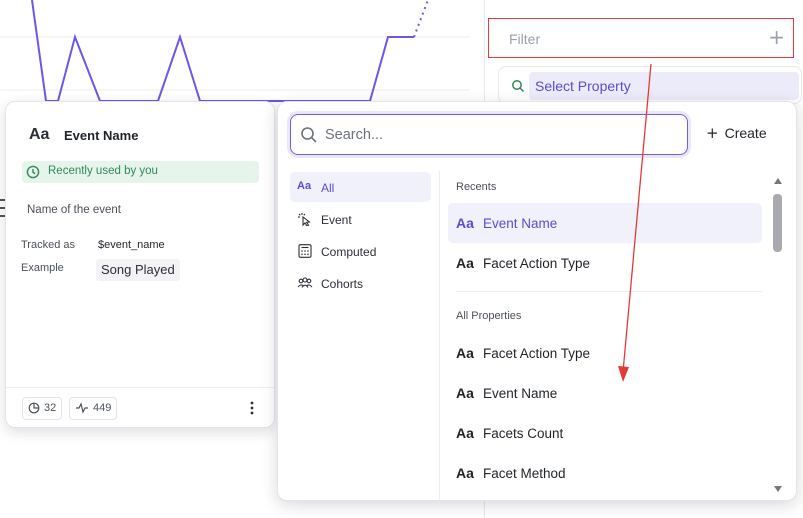 Image resolution: width=803 pixels, height=518 pixels. What do you see at coordinates (489, 316) in the screenshot?
I see `all-properties-heading: All Properties` at bounding box center [489, 316].